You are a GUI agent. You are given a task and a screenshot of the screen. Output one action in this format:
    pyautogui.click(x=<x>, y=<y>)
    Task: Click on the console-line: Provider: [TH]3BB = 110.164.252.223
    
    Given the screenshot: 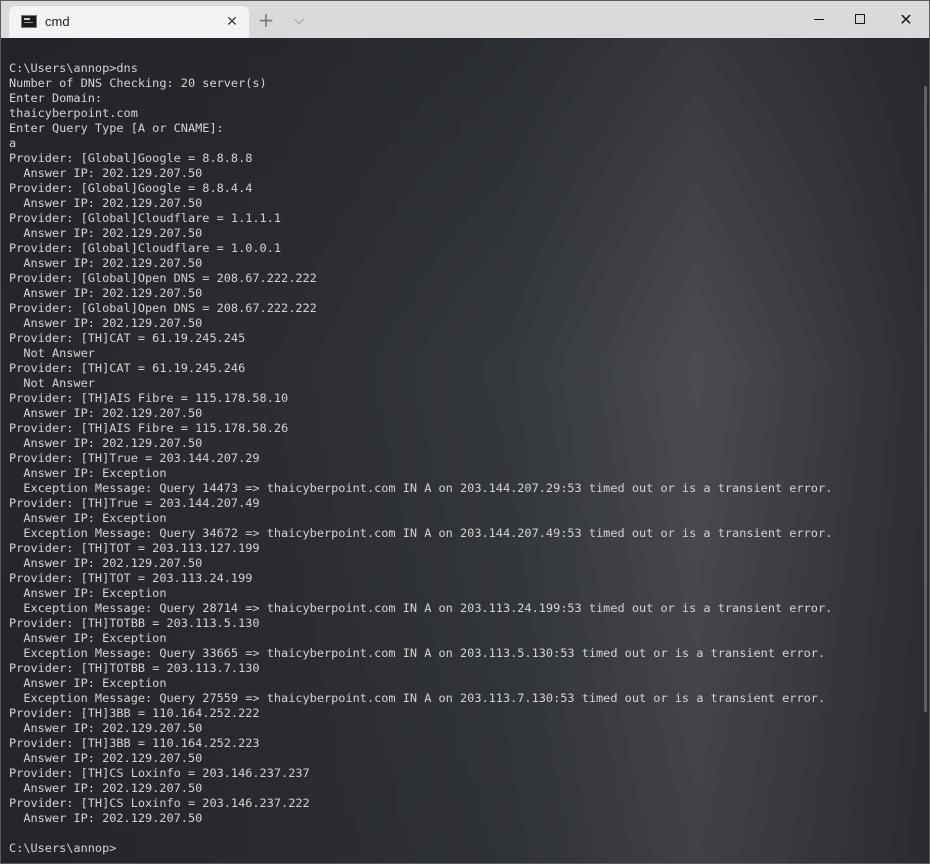 What is the action you would take?
    pyautogui.click(x=134, y=743)
    